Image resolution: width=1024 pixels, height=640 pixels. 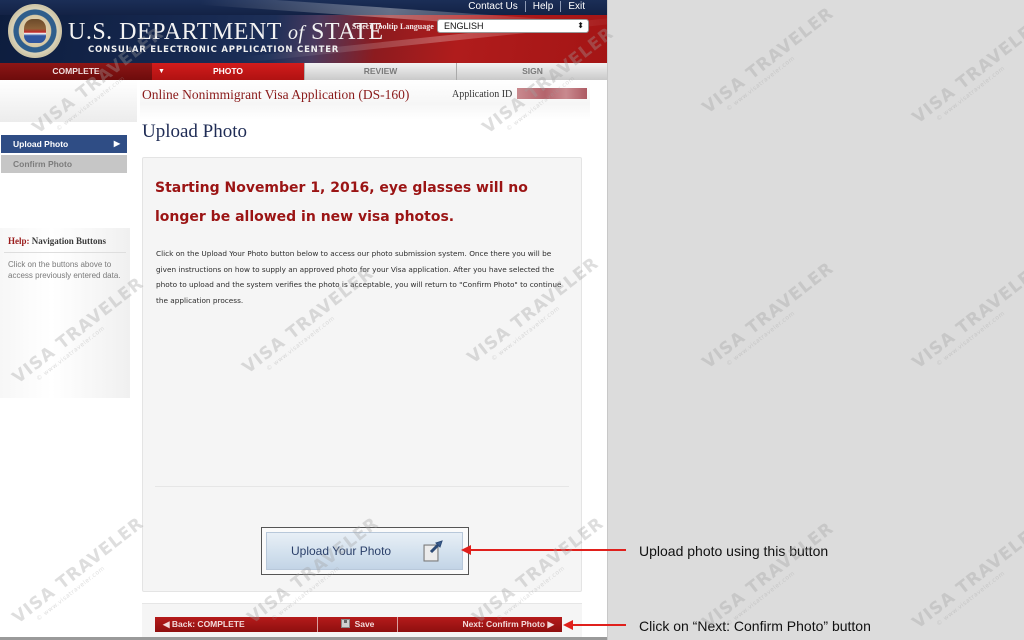 What do you see at coordinates (548, 550) in the screenshot?
I see `annotation-arrow-upload` at bounding box center [548, 550].